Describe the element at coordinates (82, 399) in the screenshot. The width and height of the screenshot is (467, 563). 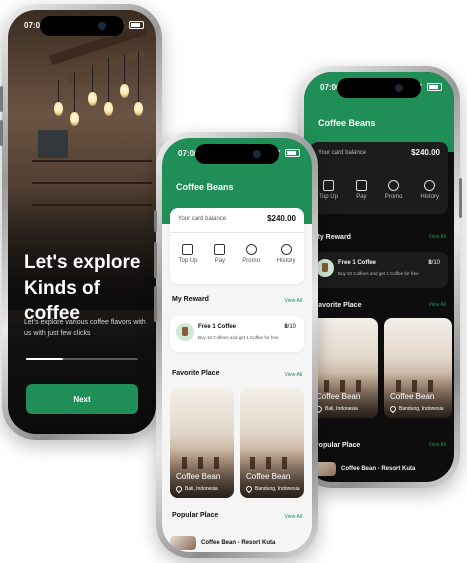
I see `next-button: Next` at that location.